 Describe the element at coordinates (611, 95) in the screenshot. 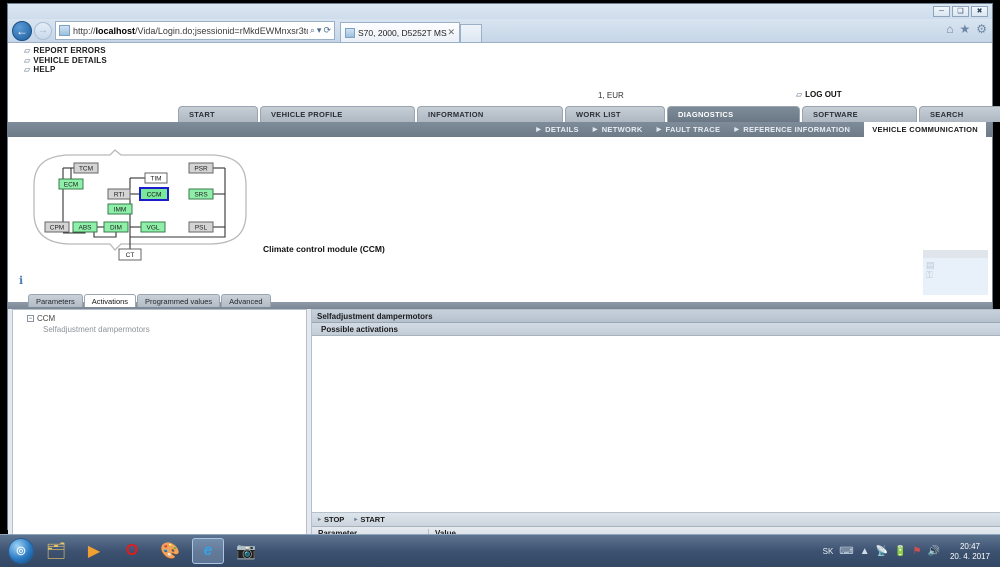

I see `currency-label: 1, EUR` at that location.